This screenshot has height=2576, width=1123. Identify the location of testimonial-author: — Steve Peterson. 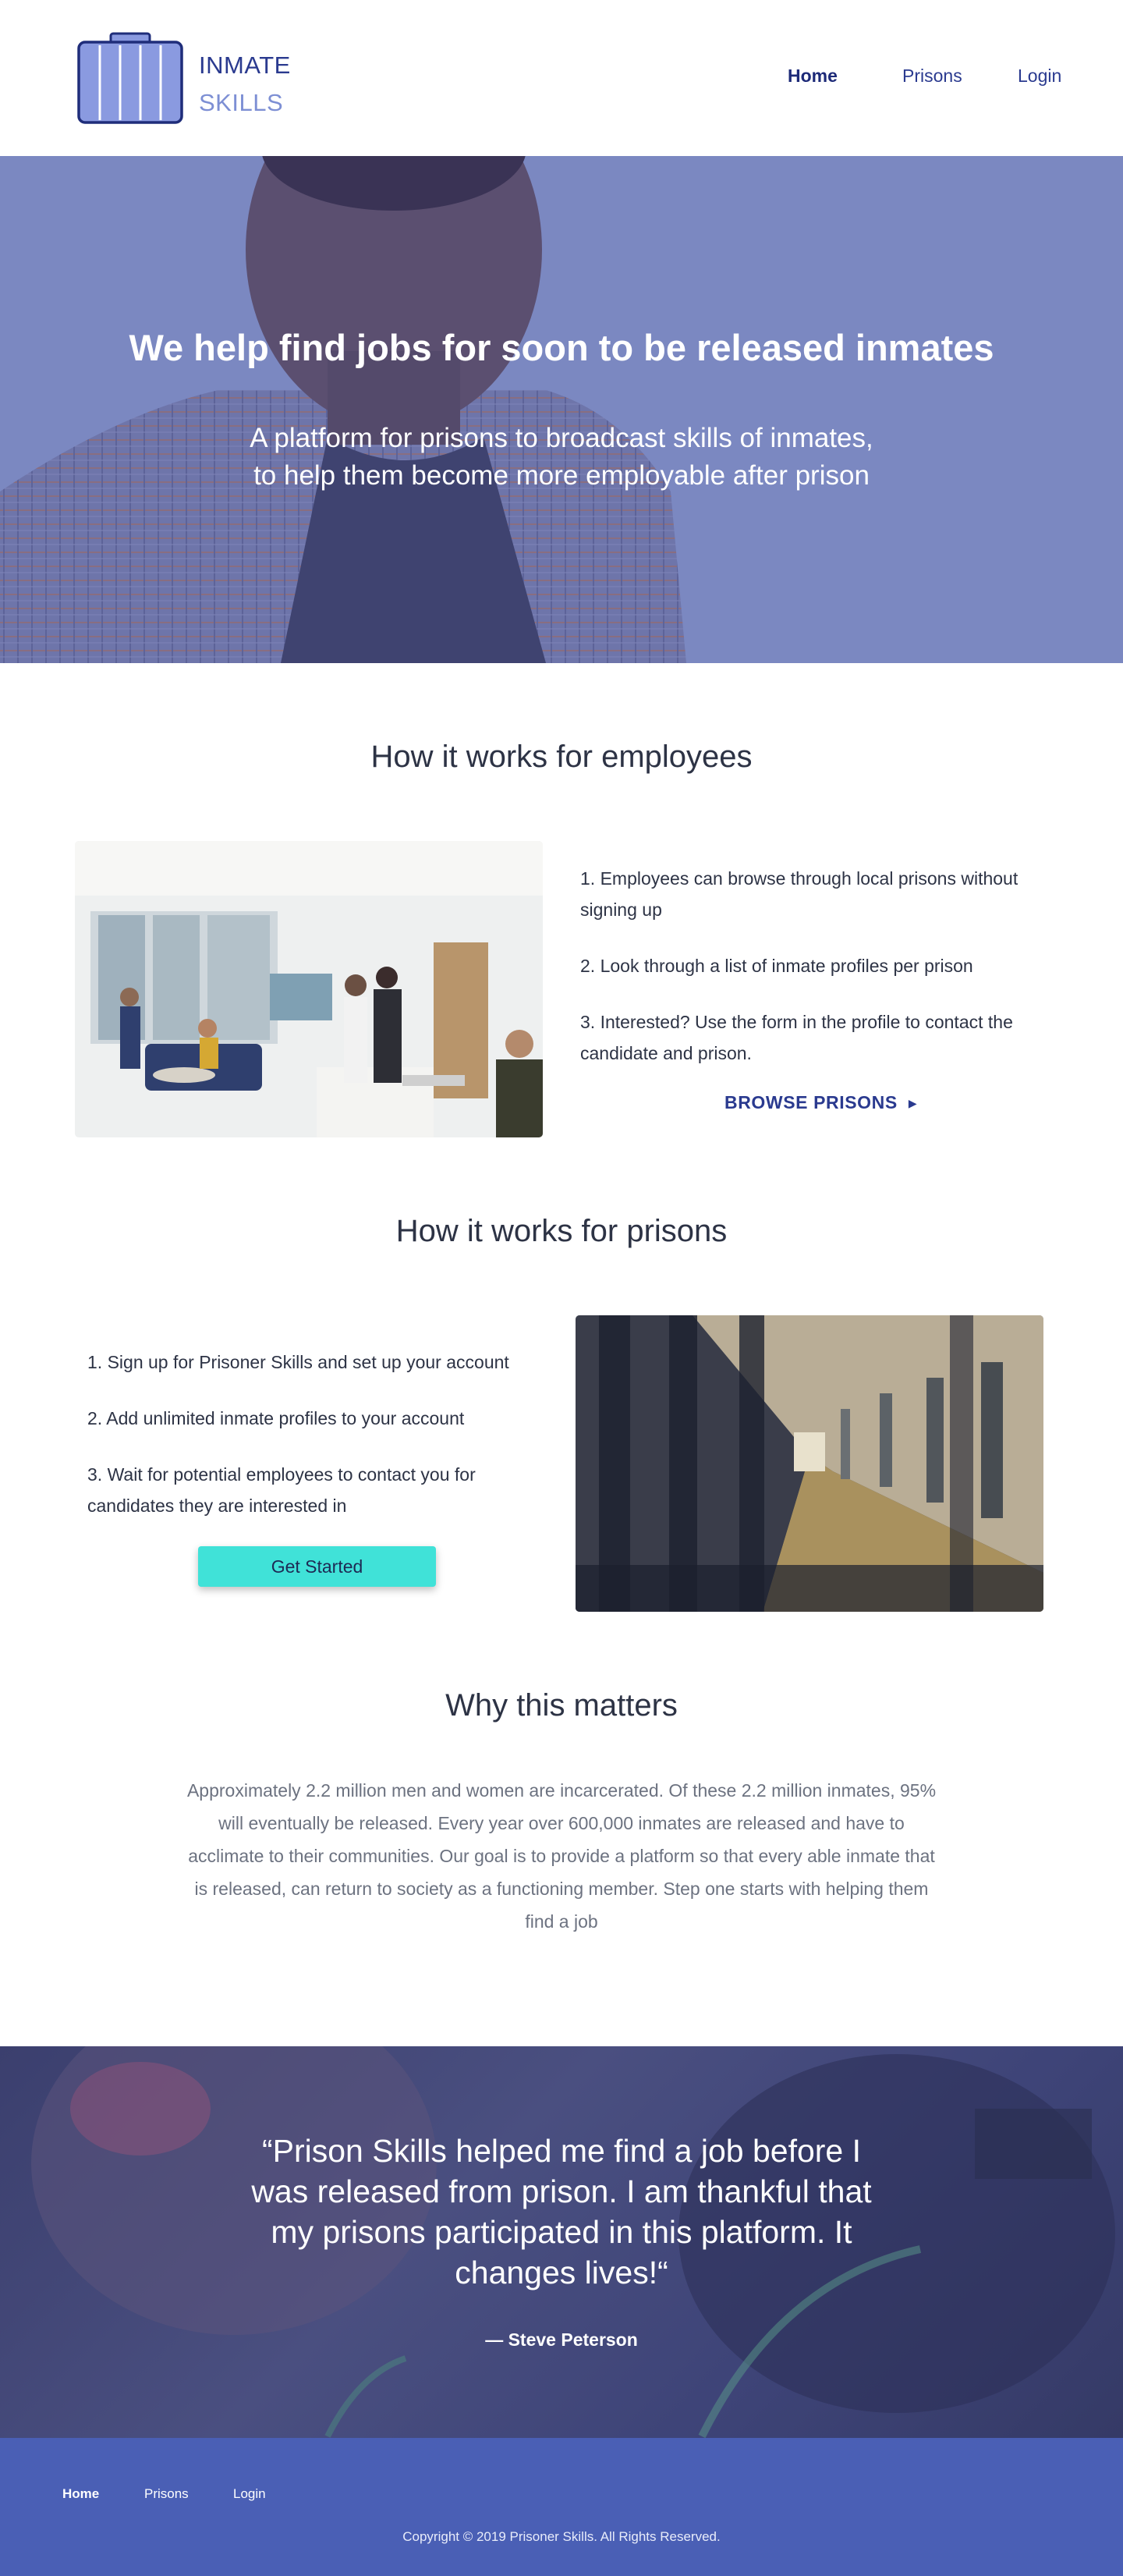
(561, 2339).